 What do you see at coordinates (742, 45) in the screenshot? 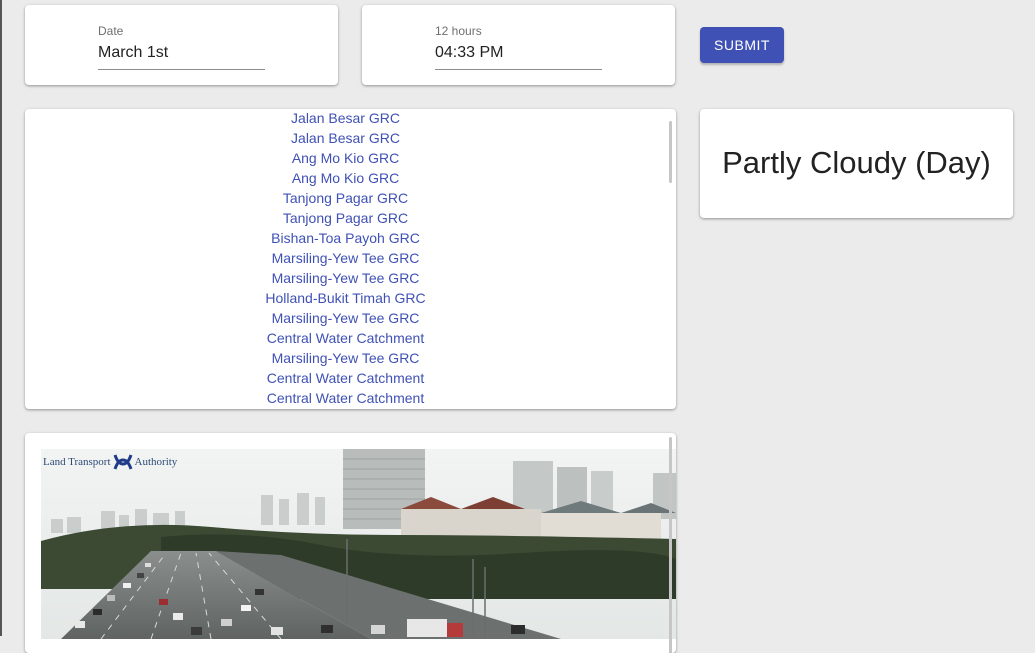
I see `submit-button: SUBMIT` at bounding box center [742, 45].